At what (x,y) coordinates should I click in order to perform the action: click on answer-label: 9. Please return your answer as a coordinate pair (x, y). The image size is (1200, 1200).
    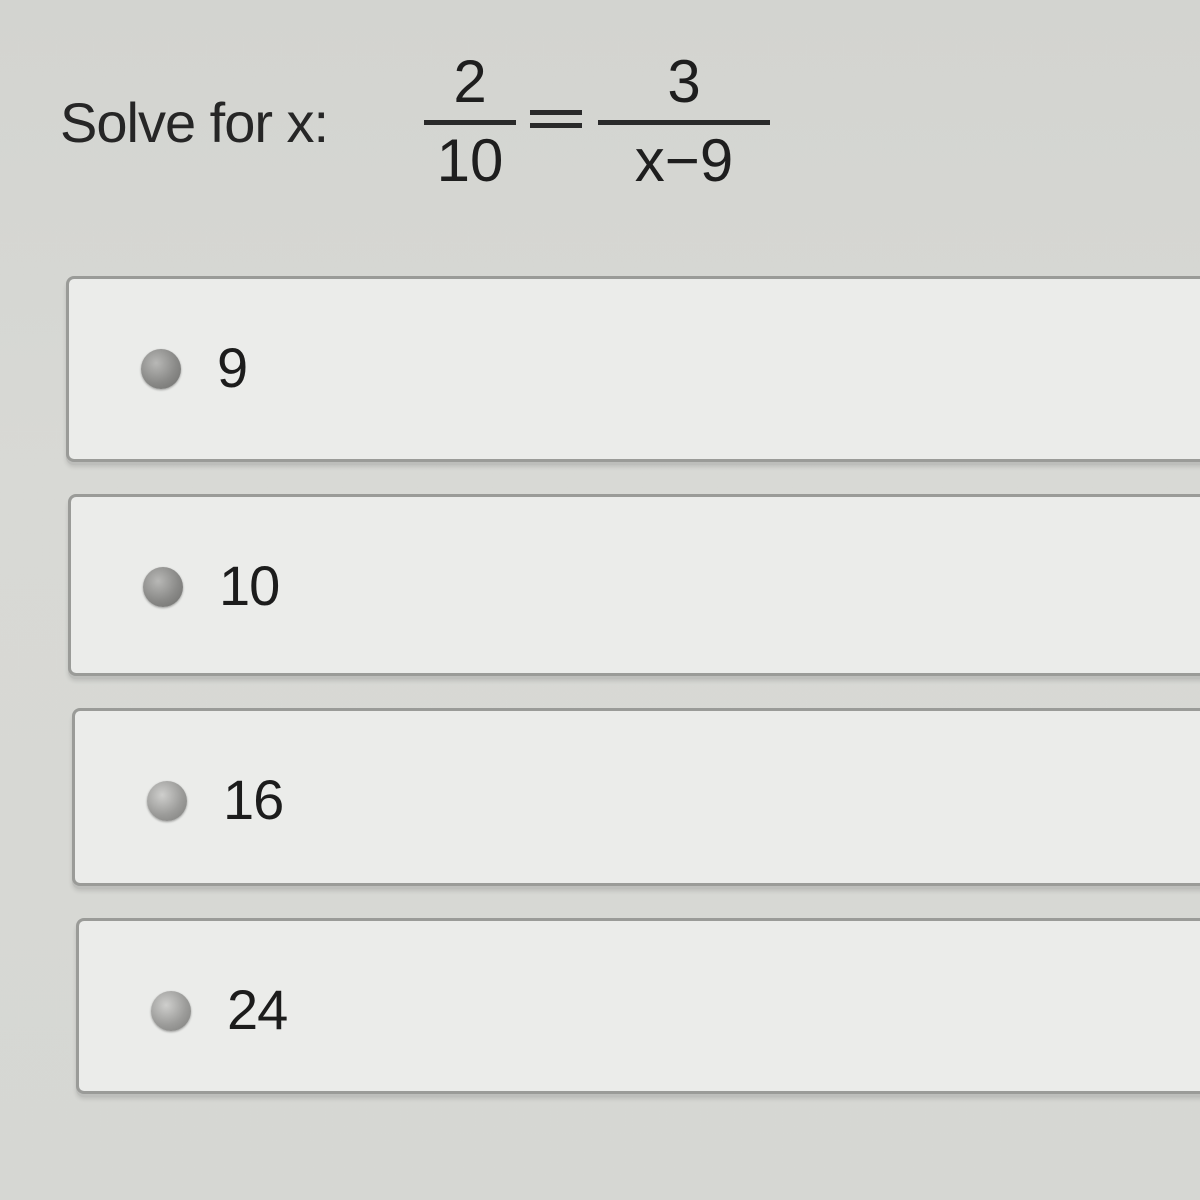
    Looking at the image, I should click on (232, 367).